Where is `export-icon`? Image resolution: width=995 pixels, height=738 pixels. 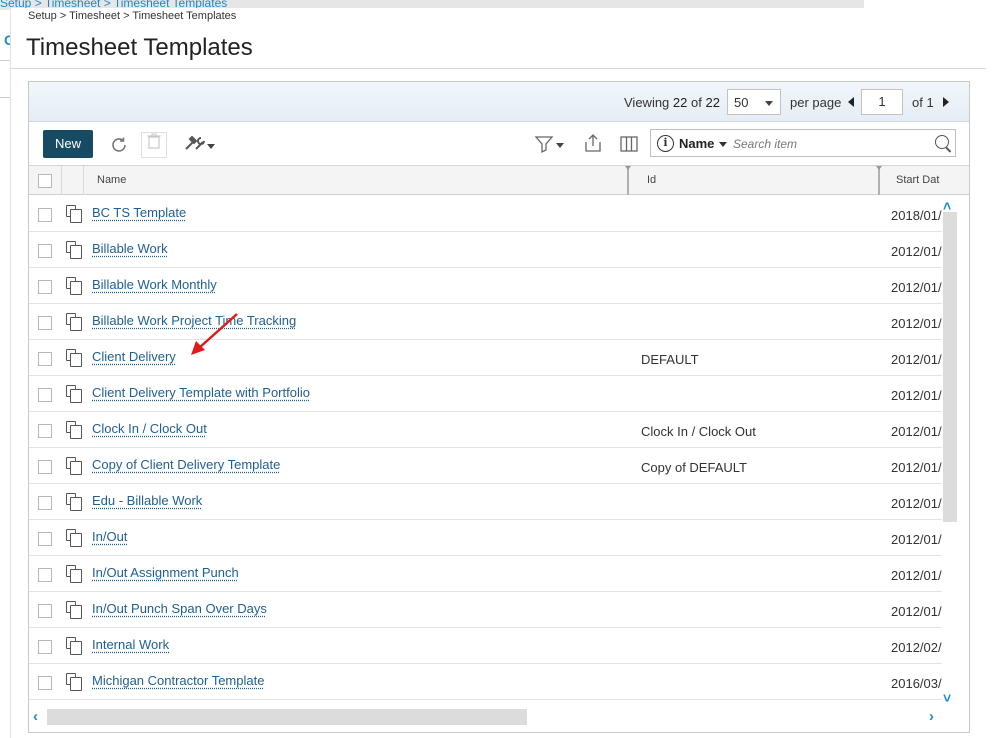
export-icon is located at coordinates (593, 144).